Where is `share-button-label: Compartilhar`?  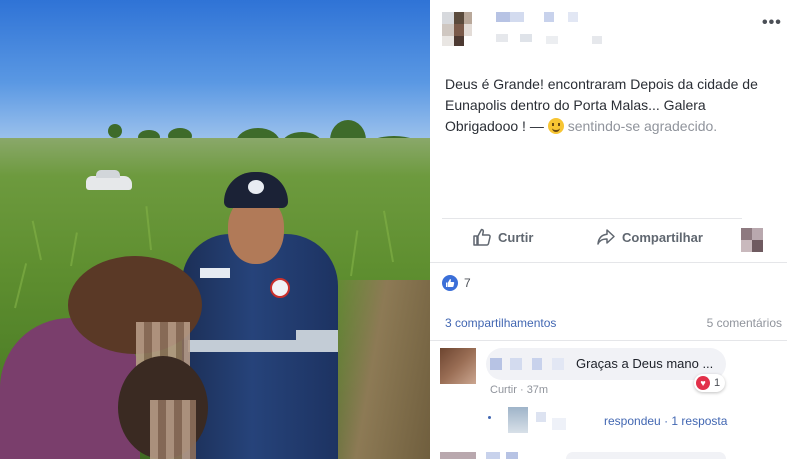 share-button-label: Compartilhar is located at coordinates (662, 237).